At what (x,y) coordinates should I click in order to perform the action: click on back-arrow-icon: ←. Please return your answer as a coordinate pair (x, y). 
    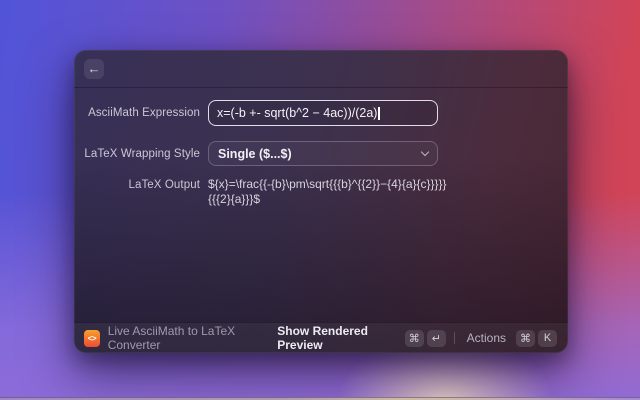
    Looking at the image, I should click on (94, 68).